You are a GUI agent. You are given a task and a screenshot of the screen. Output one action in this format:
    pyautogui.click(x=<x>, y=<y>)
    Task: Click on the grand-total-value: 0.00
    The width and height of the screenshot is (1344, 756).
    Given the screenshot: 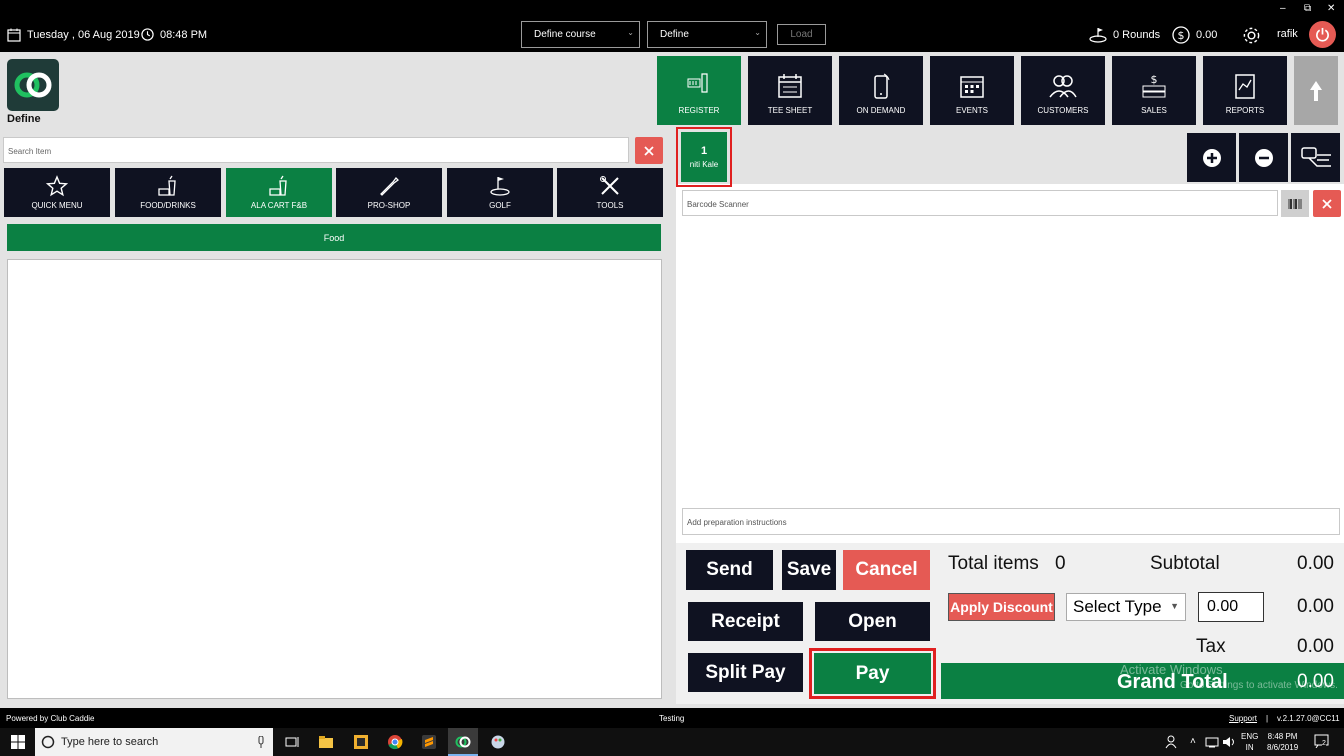 What is the action you would take?
    pyautogui.click(x=1315, y=681)
    